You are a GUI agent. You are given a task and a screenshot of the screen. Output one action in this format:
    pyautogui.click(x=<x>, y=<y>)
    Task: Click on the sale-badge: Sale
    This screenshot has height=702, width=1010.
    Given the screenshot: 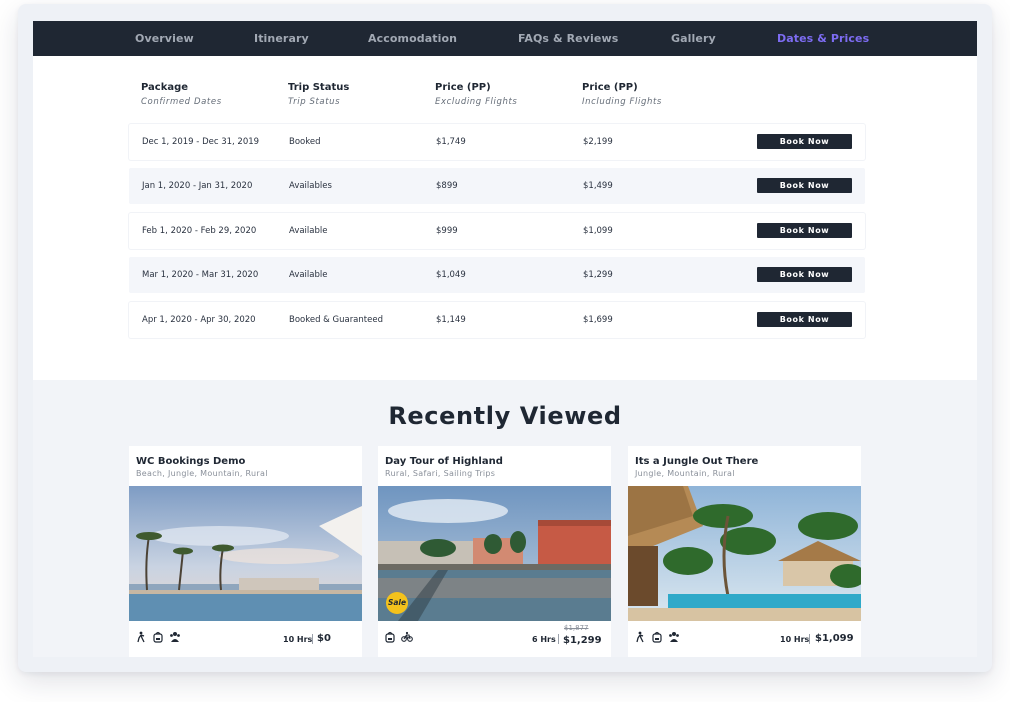 What is the action you would take?
    pyautogui.click(x=397, y=603)
    